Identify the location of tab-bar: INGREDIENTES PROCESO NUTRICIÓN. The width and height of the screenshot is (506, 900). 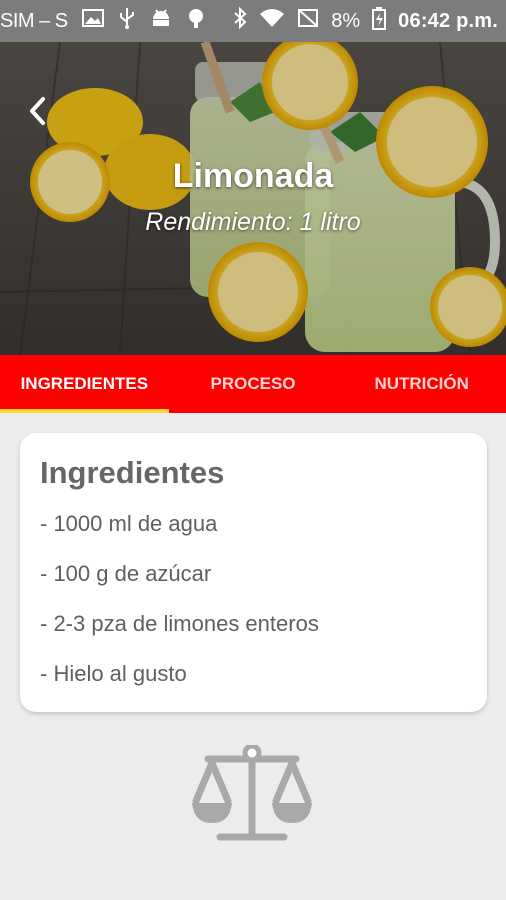
(253, 384).